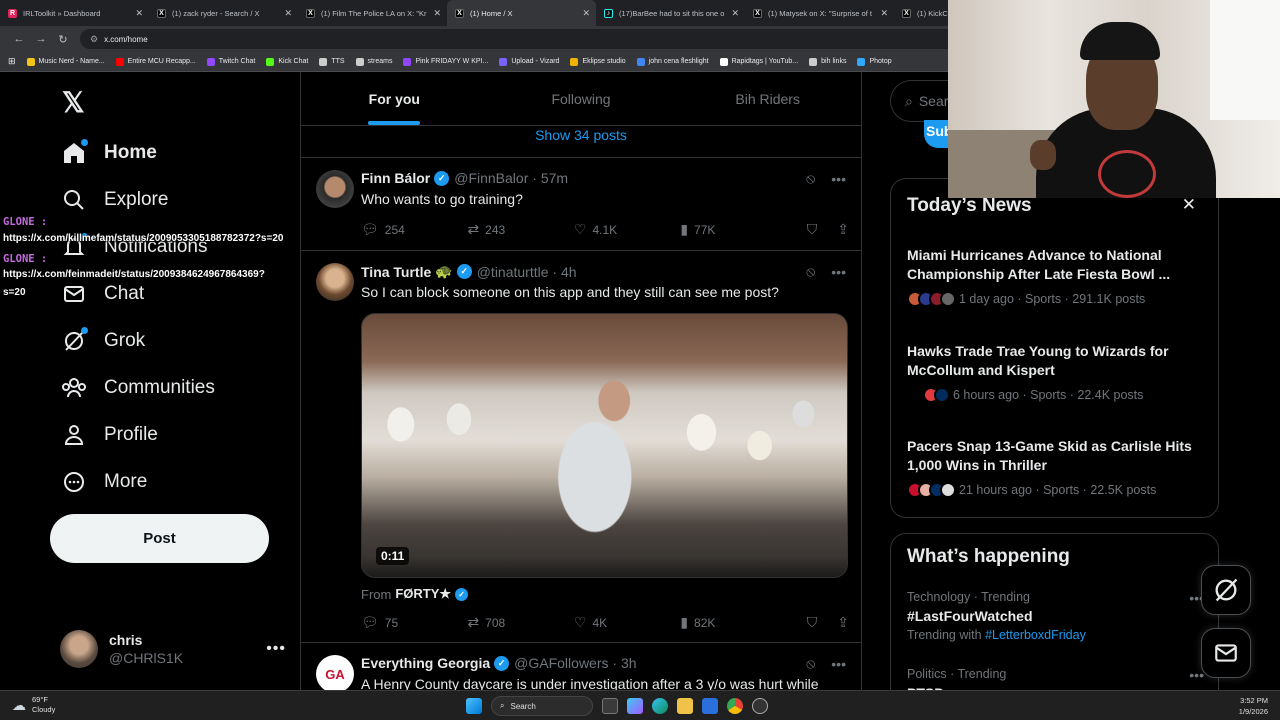  I want to click on copilot-icon, so click(635, 706).